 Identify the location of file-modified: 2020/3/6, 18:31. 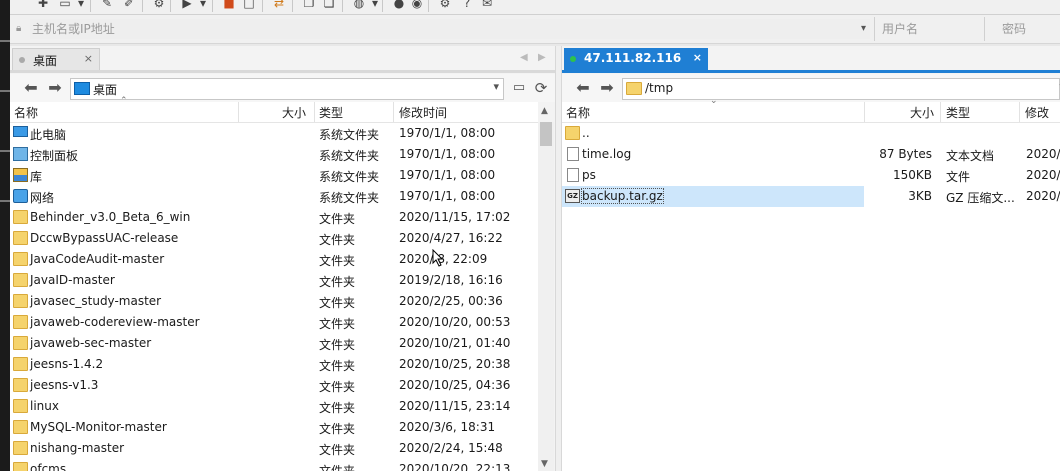
(447, 427).